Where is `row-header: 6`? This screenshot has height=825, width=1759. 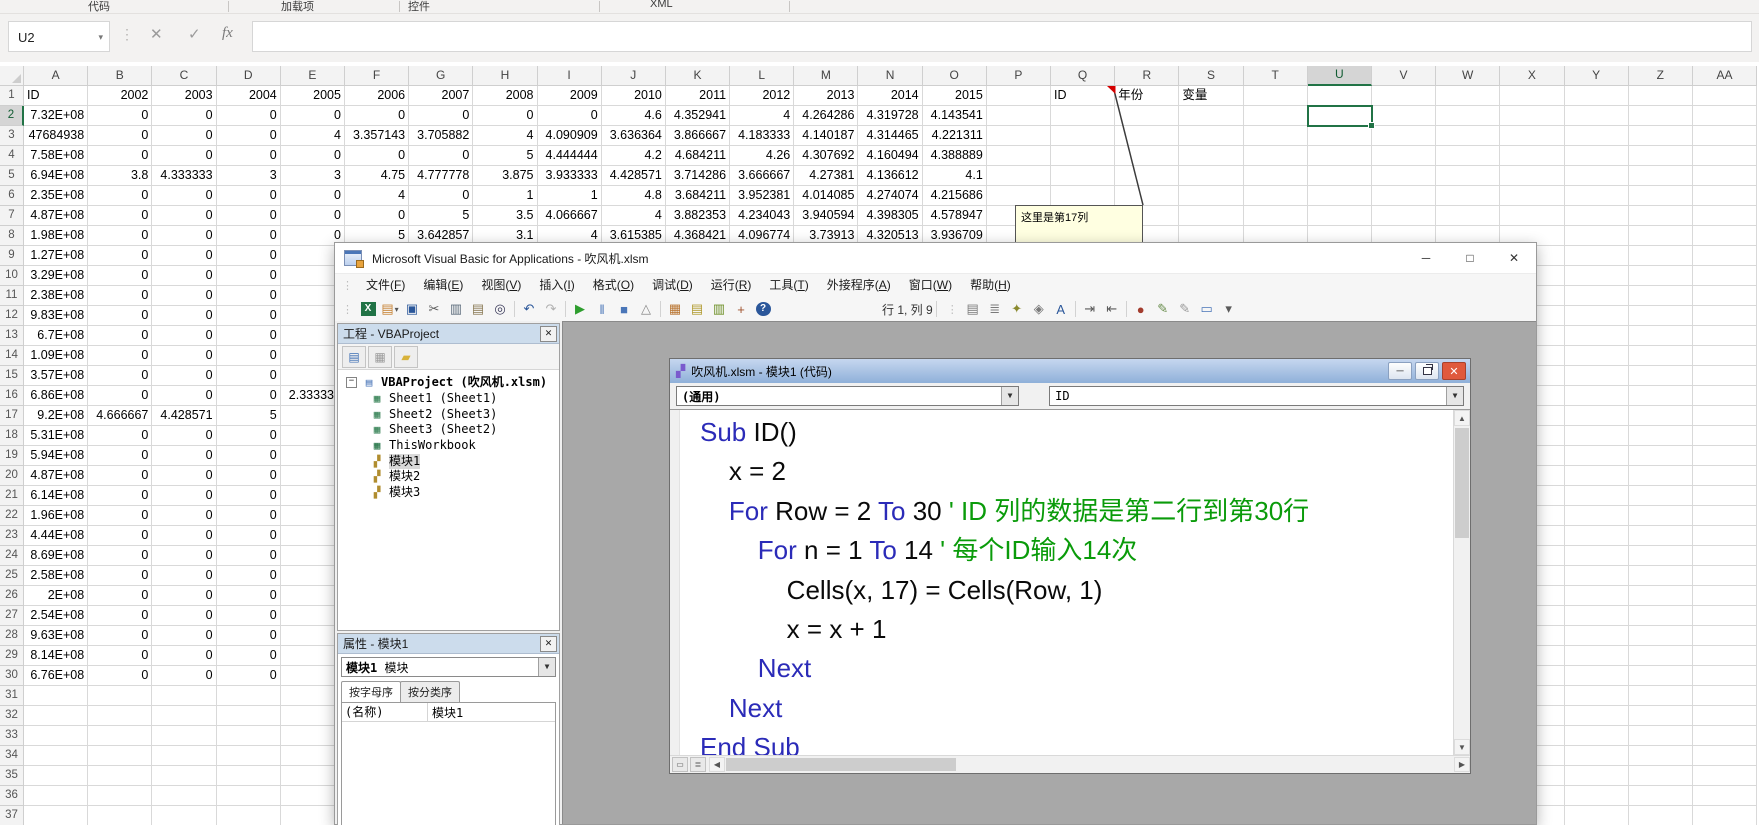 row-header: 6 is located at coordinates (12, 196).